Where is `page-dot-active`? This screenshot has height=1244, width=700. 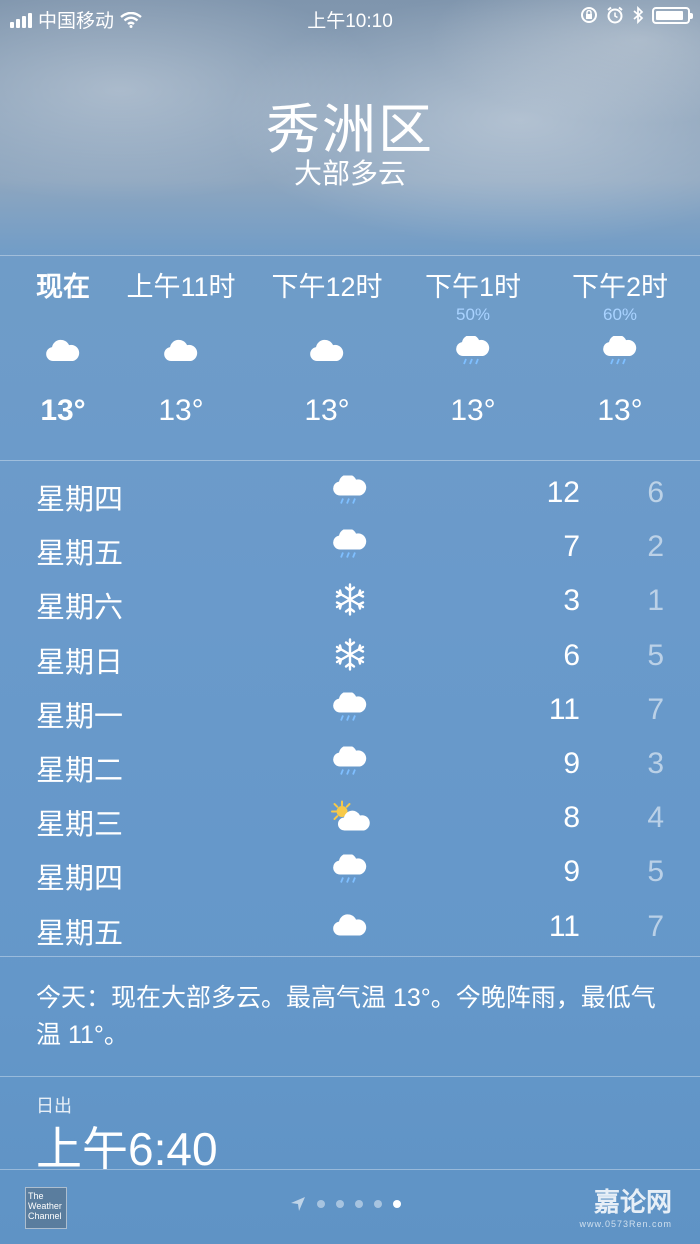 page-dot-active is located at coordinates (397, 1204).